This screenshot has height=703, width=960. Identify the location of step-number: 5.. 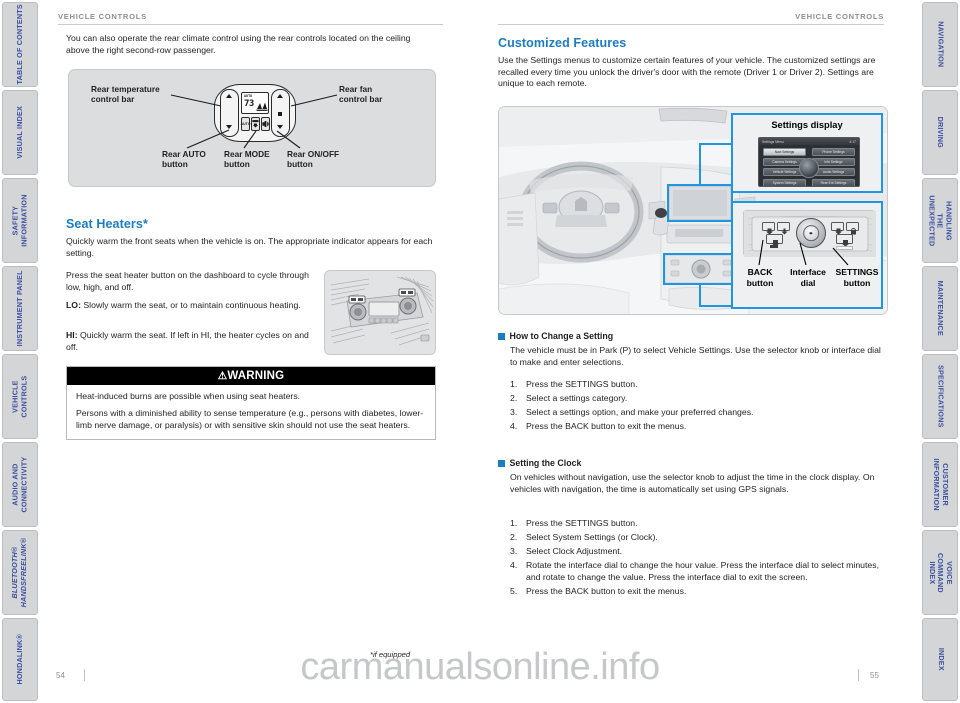
(514, 590).